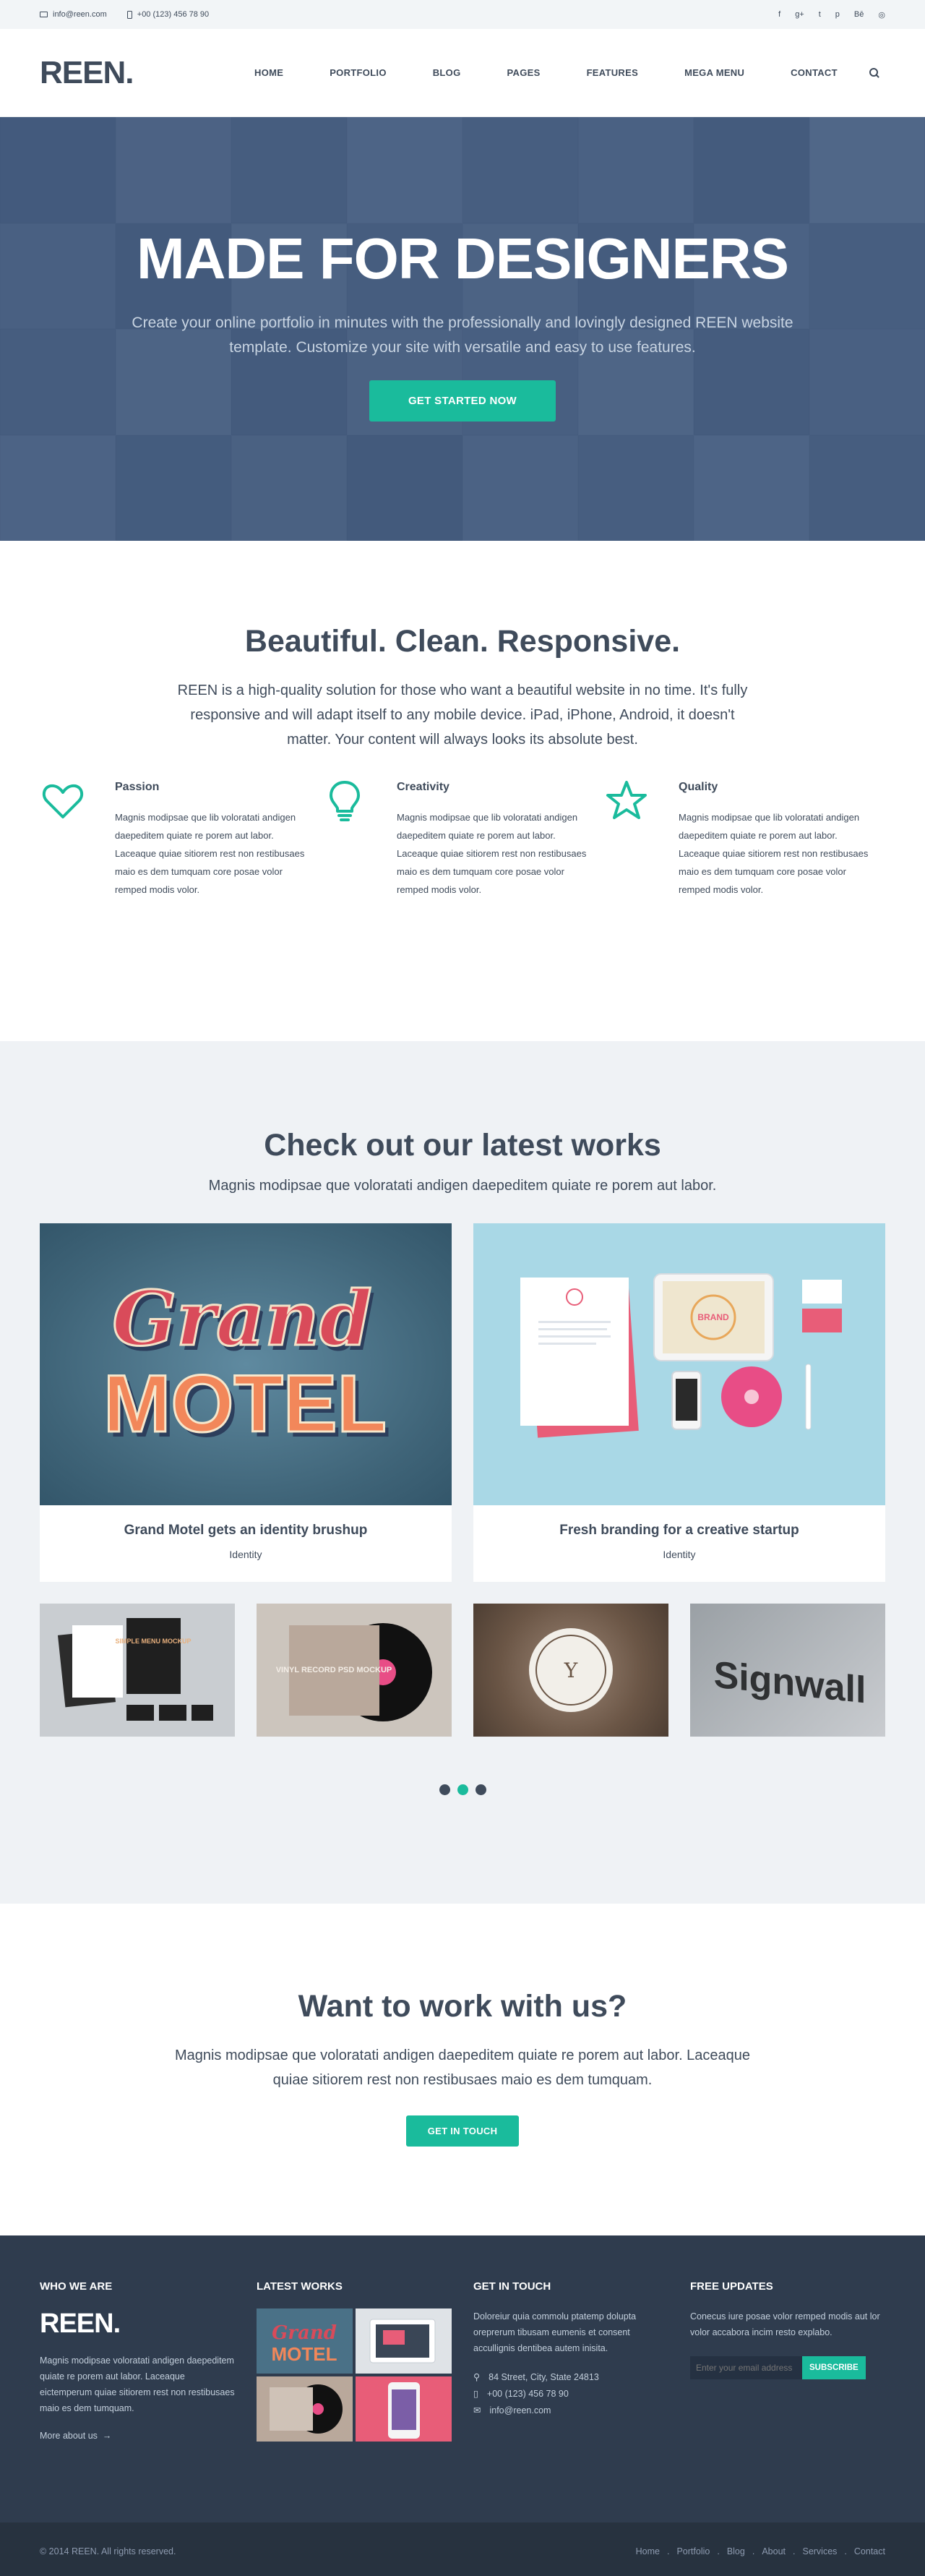 The width and height of the screenshot is (925, 2576). Describe the element at coordinates (869, 2551) in the screenshot. I see `footer-link-contact: Contact` at that location.